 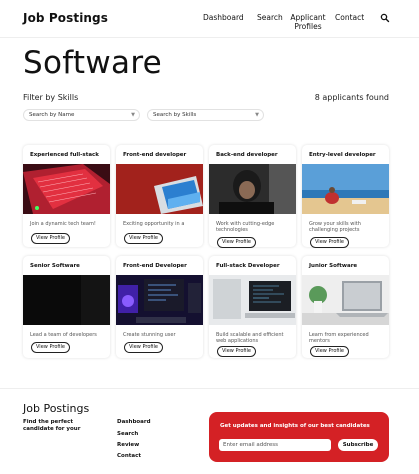 I want to click on nav-search: Search, so click(x=270, y=17).